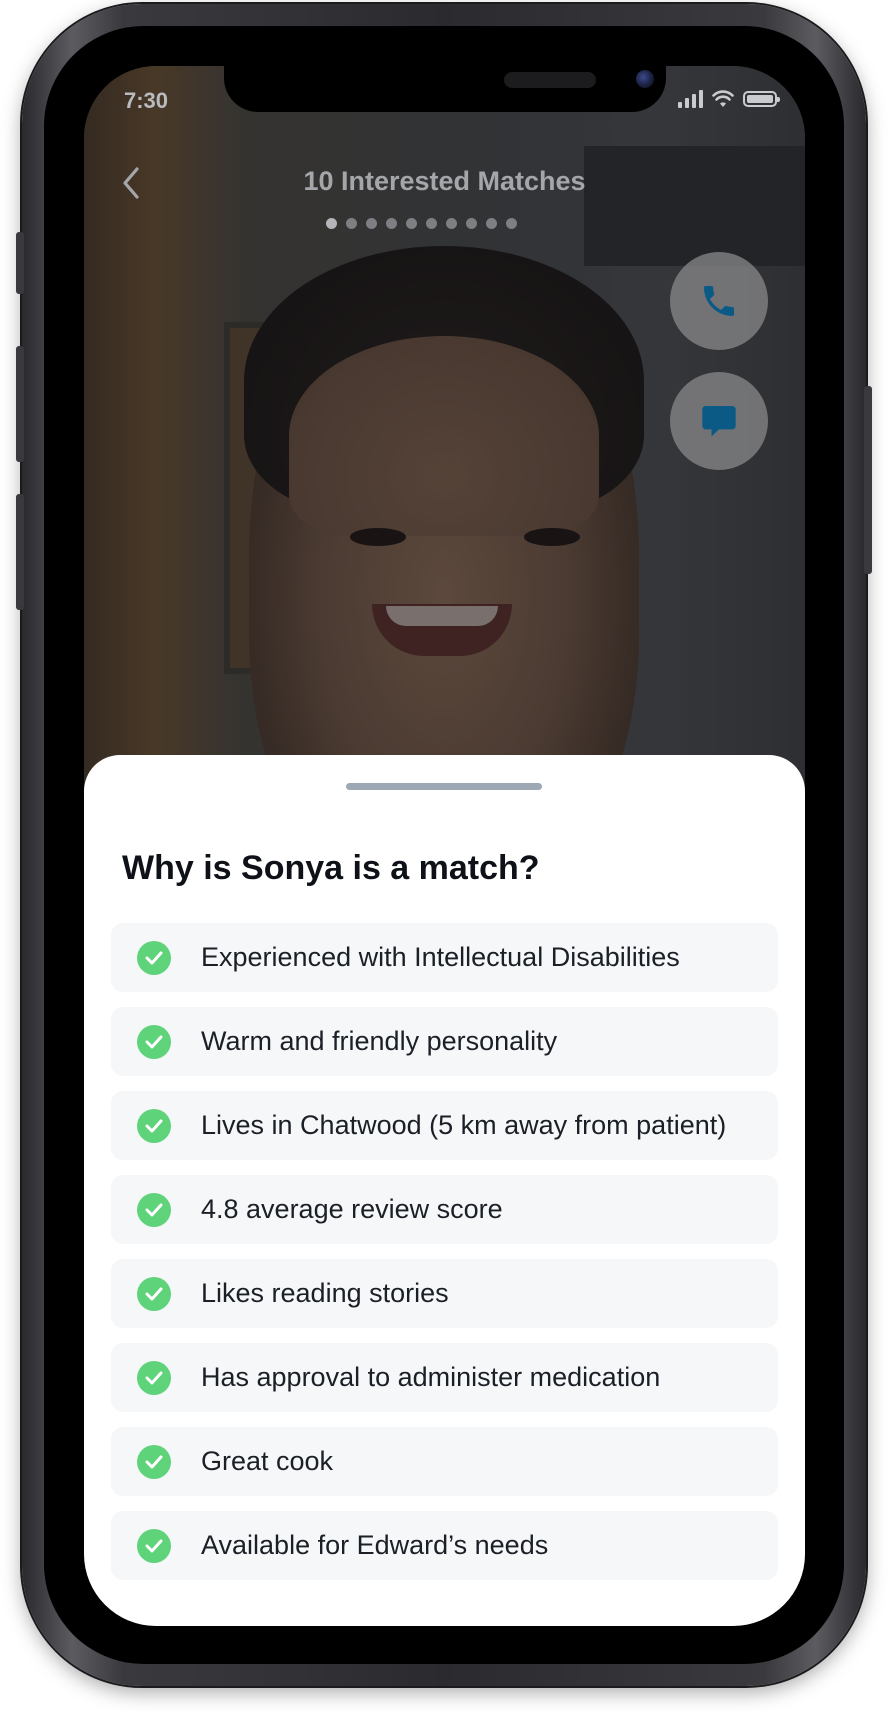 This screenshot has width=892, height=1714. What do you see at coordinates (550, 80) in the screenshot?
I see `speaker-grille` at bounding box center [550, 80].